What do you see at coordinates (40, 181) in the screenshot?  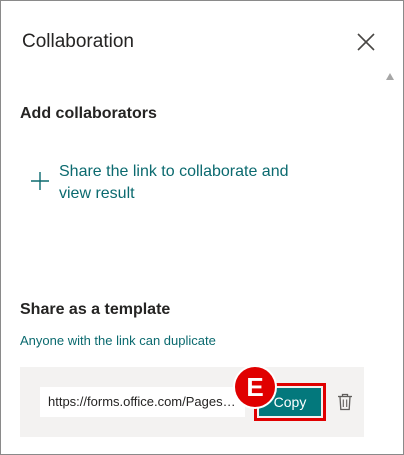 I see `plus-icon` at bounding box center [40, 181].